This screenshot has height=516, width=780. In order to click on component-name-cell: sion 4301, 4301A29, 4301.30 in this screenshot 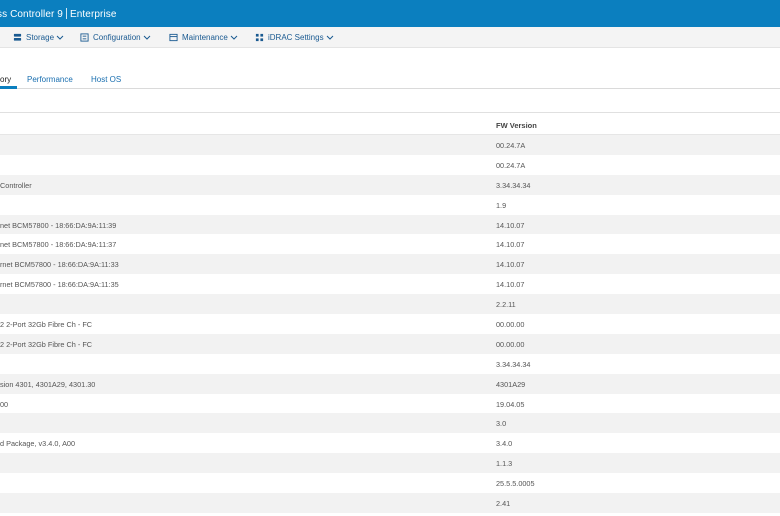, I will do `click(48, 384)`.